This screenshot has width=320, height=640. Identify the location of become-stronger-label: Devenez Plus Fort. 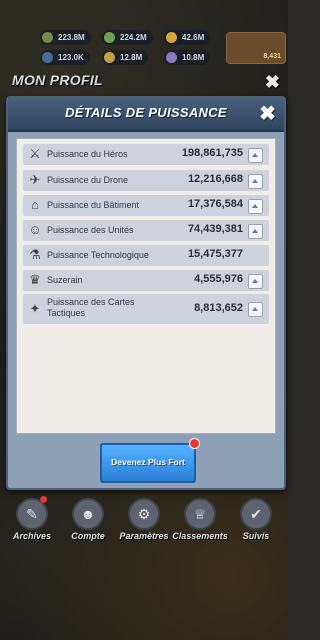
(148, 462).